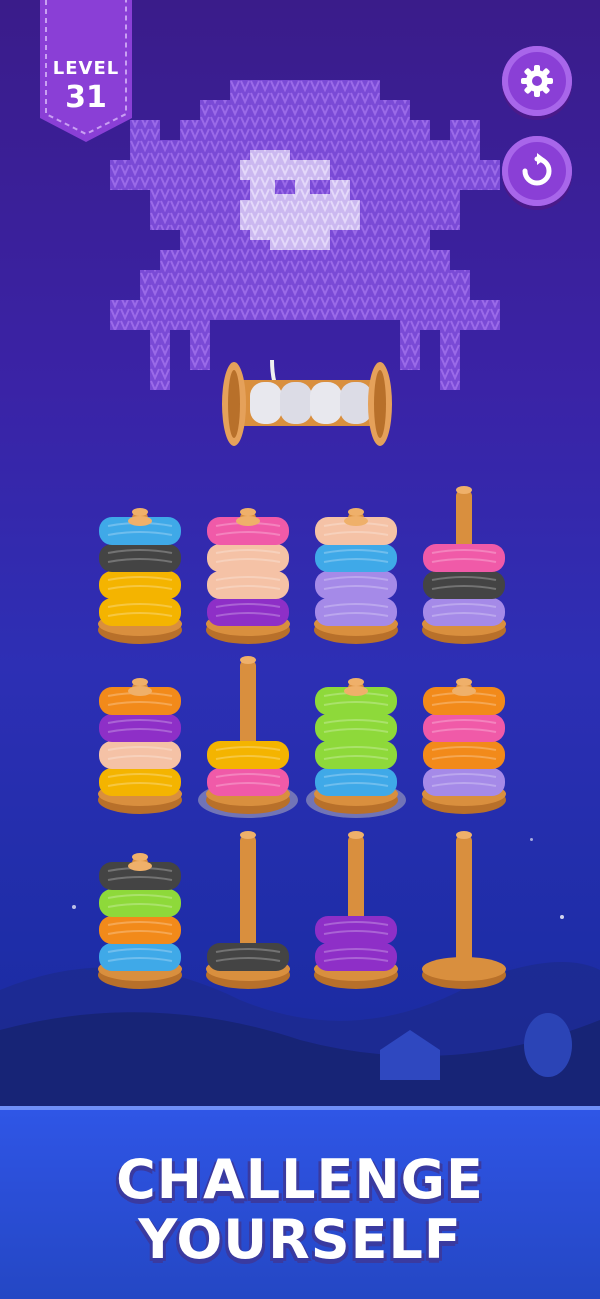 The height and width of the screenshot is (1299, 600). I want to click on headline-line-2: YOURSELF, so click(300, 1239).